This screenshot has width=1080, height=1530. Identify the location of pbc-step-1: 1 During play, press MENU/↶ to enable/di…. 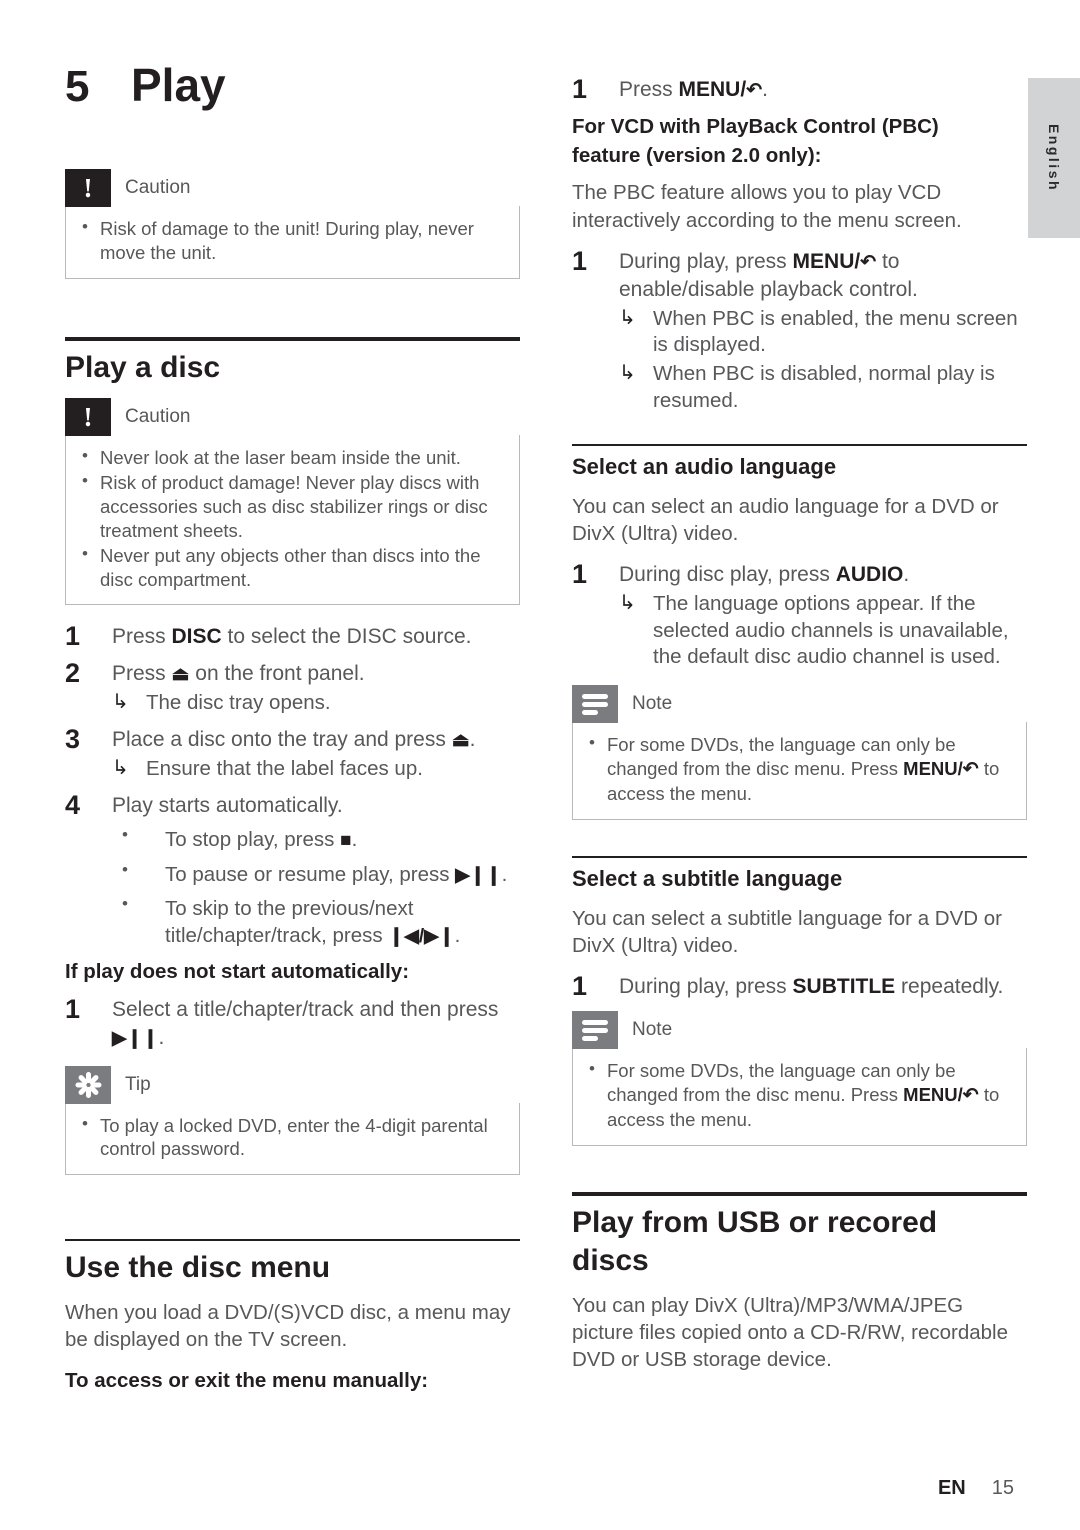
(799, 330).